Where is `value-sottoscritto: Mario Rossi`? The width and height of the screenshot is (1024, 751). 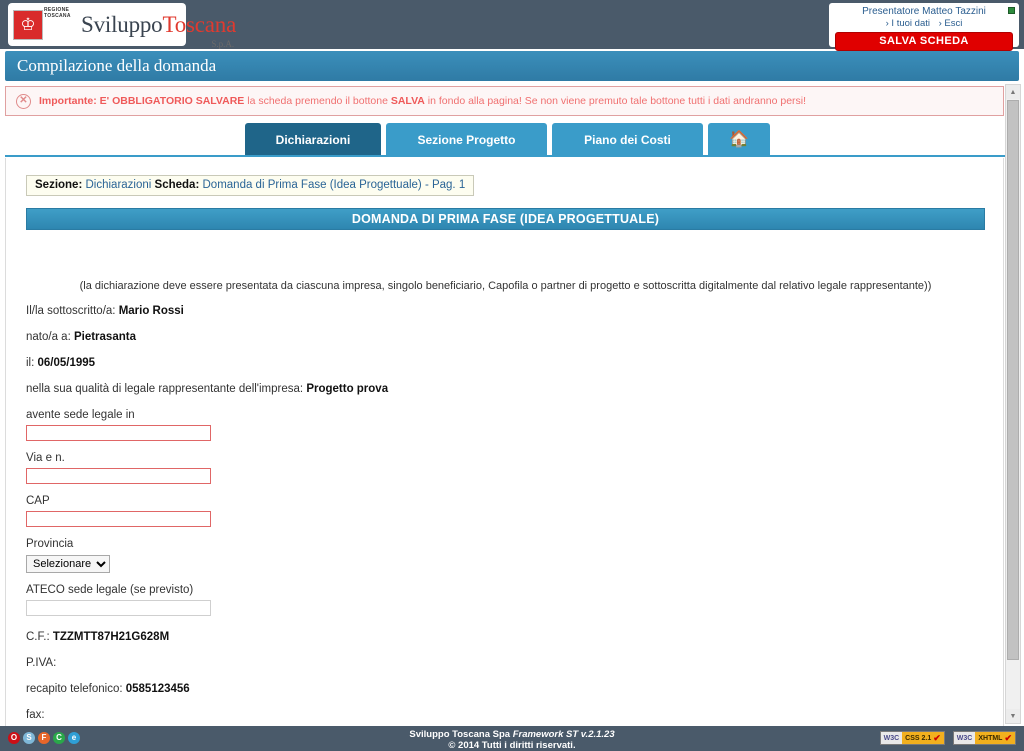 value-sottoscritto: Mario Rossi is located at coordinates (151, 311).